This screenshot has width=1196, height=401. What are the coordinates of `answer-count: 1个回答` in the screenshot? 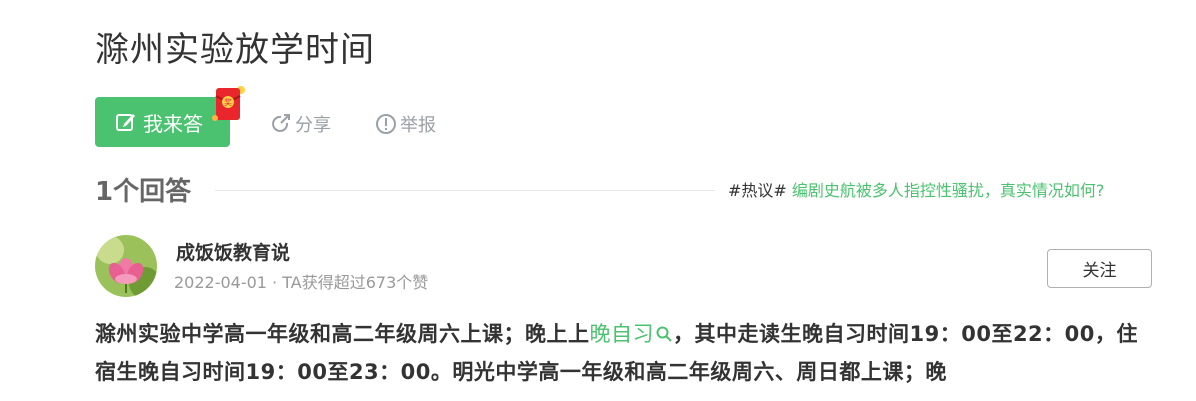 It's located at (143, 192).